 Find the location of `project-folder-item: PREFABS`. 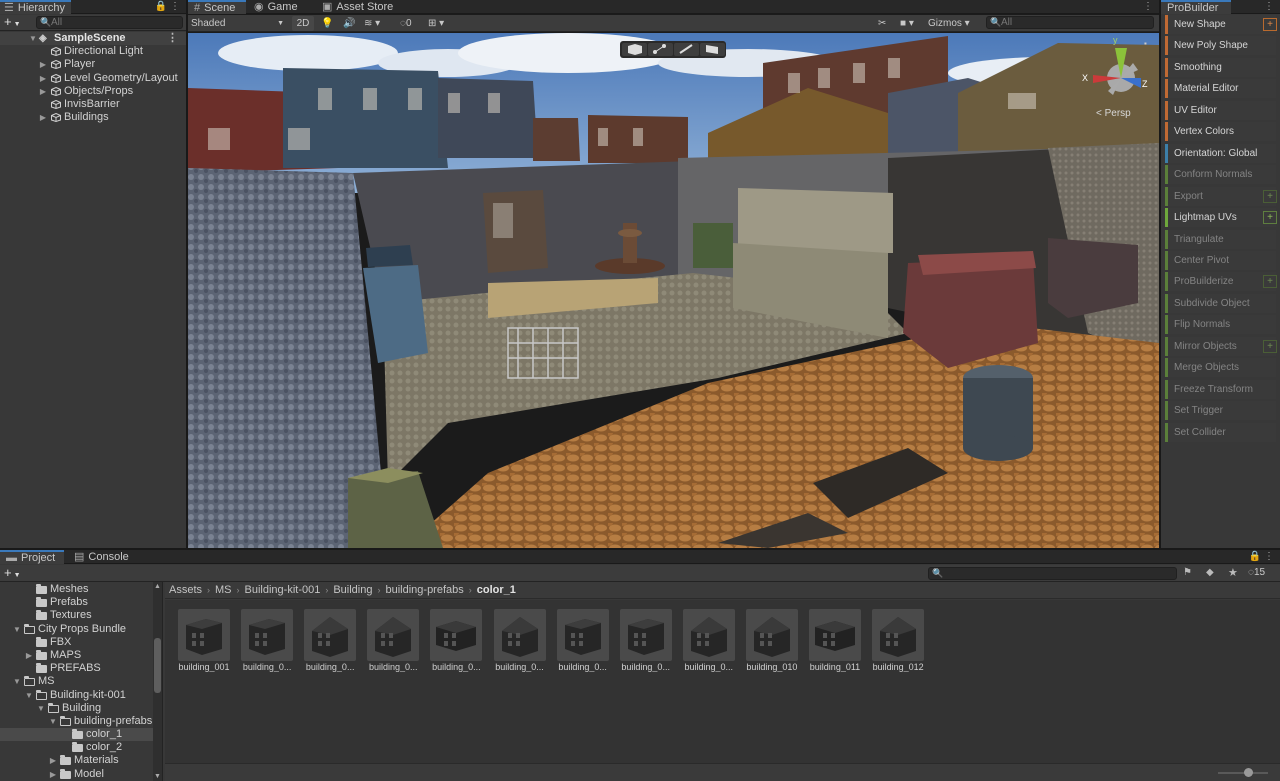

project-folder-item: PREFABS is located at coordinates (77, 668).